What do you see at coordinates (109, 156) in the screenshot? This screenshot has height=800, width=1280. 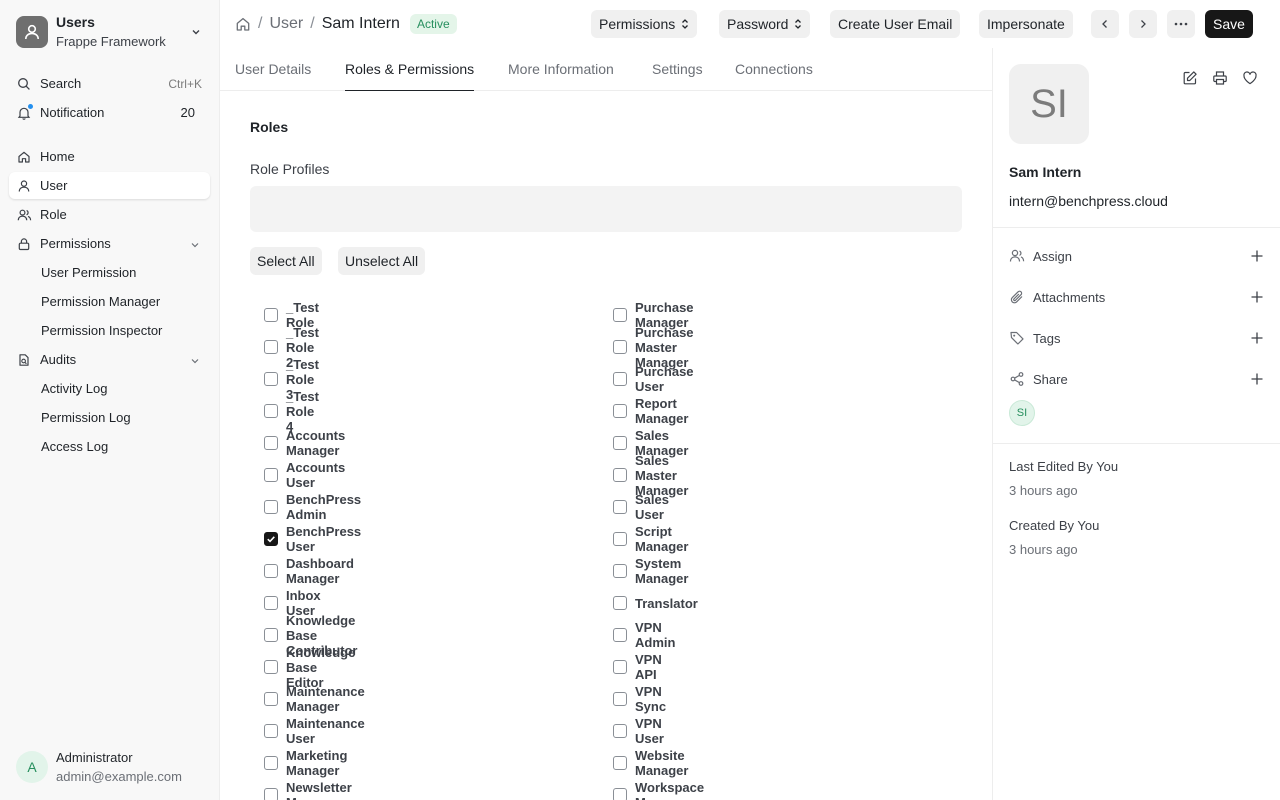 I see `sidebar-item-home: Home` at bounding box center [109, 156].